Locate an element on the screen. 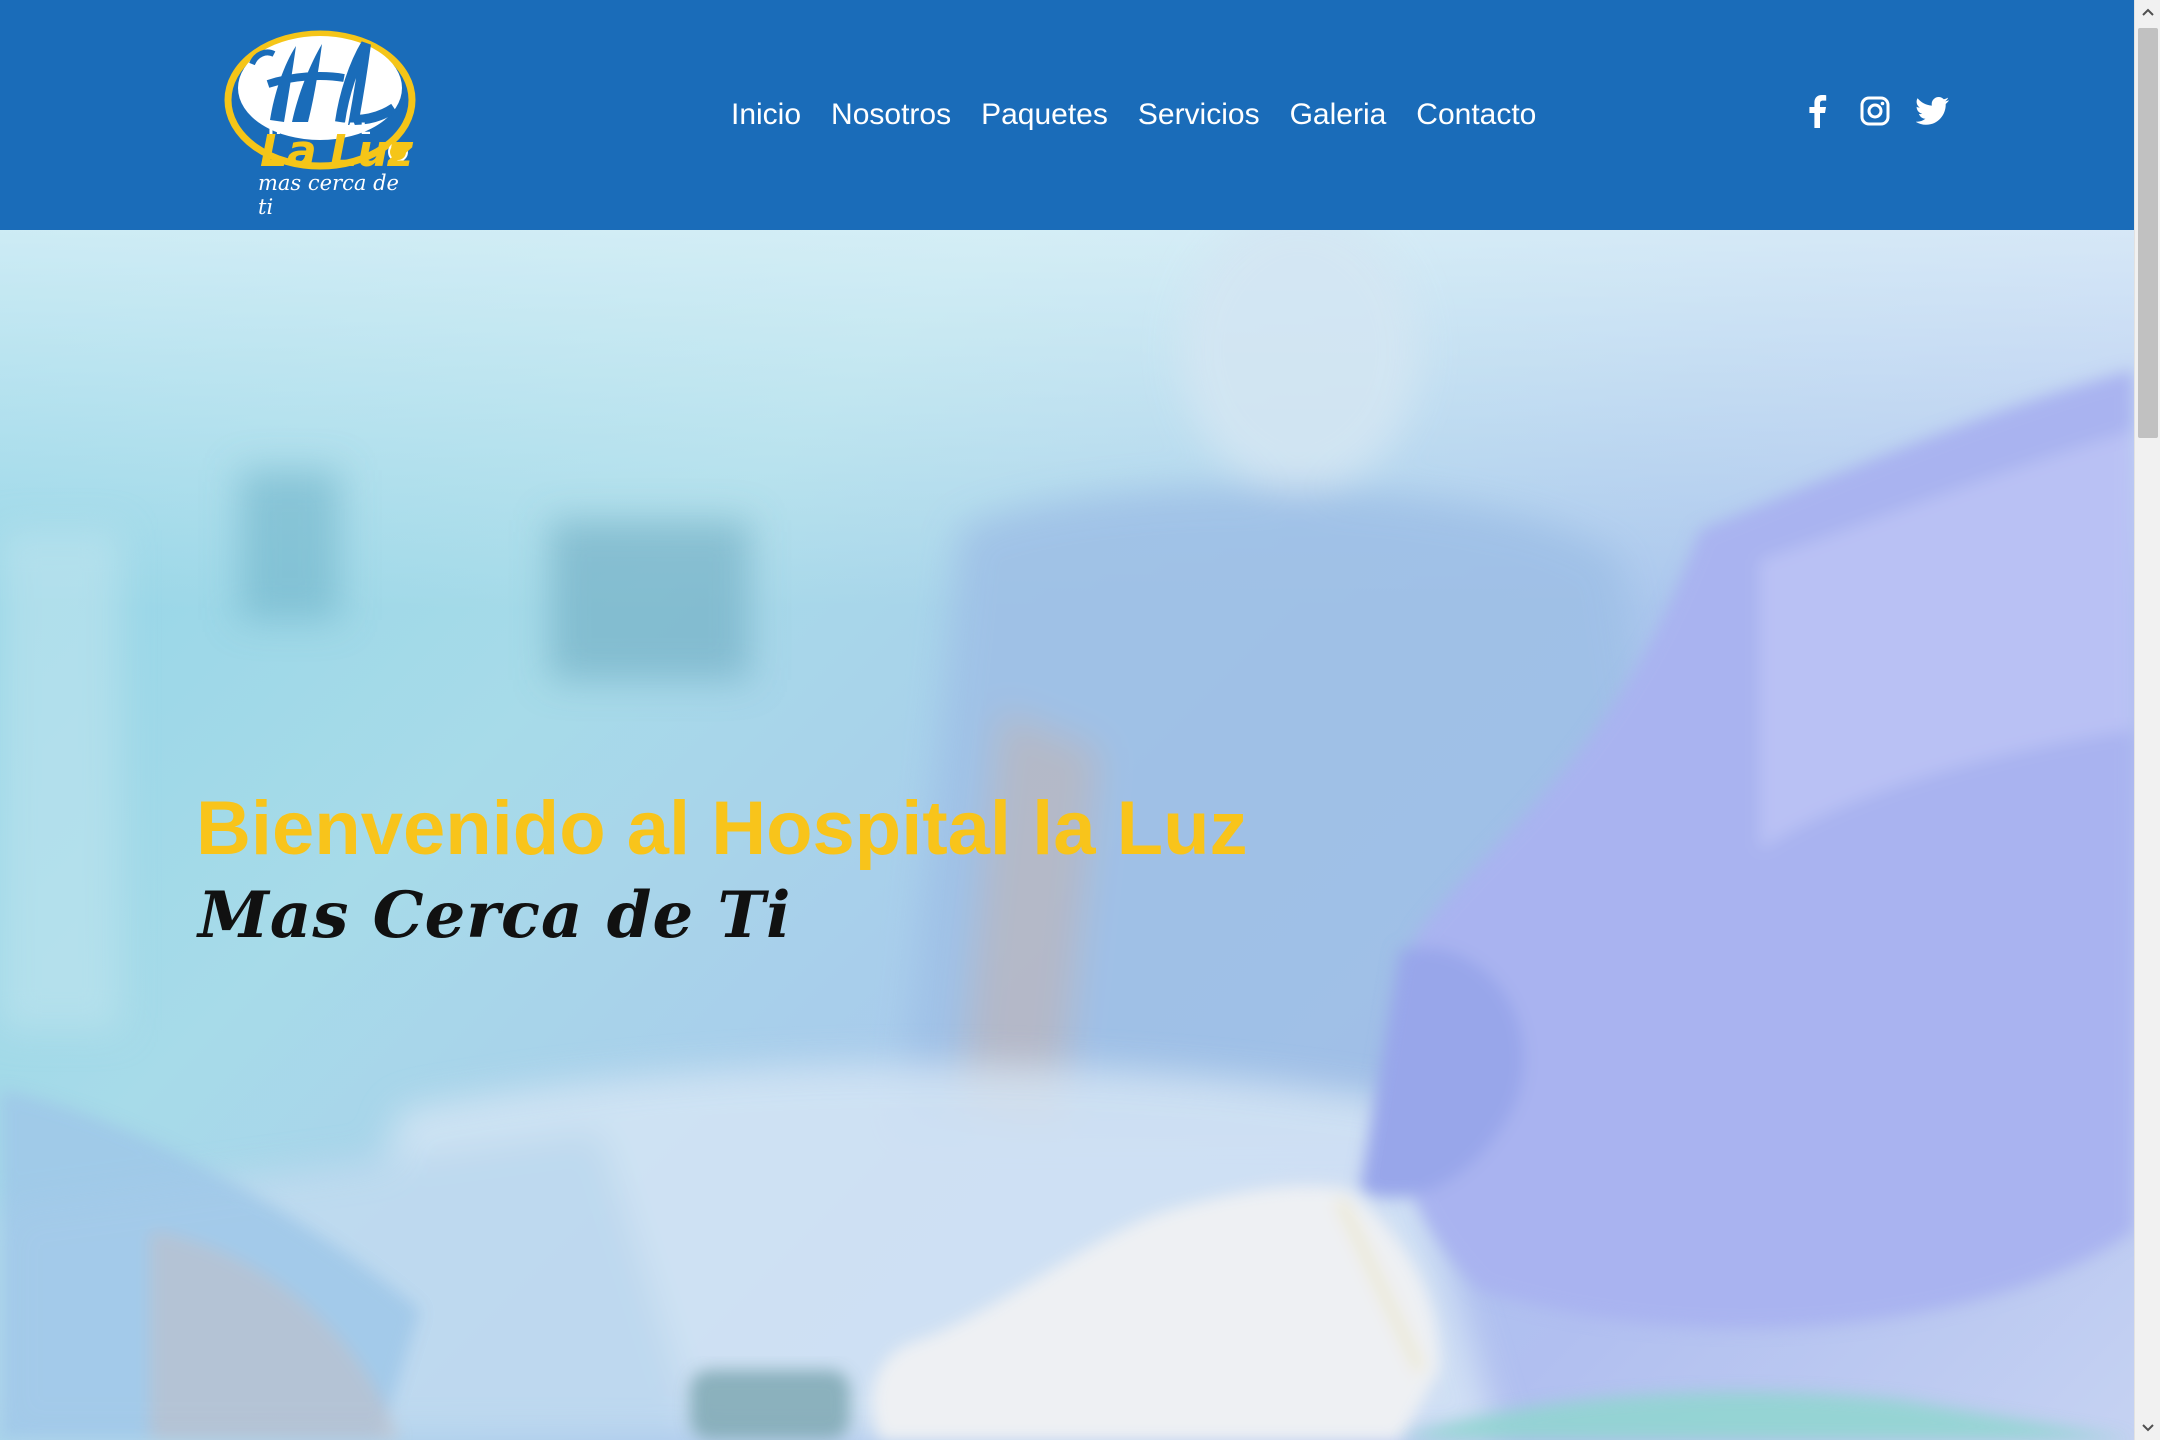 This screenshot has width=2160, height=1440. nav-link-contacto: Contacto is located at coordinates (1476, 115).